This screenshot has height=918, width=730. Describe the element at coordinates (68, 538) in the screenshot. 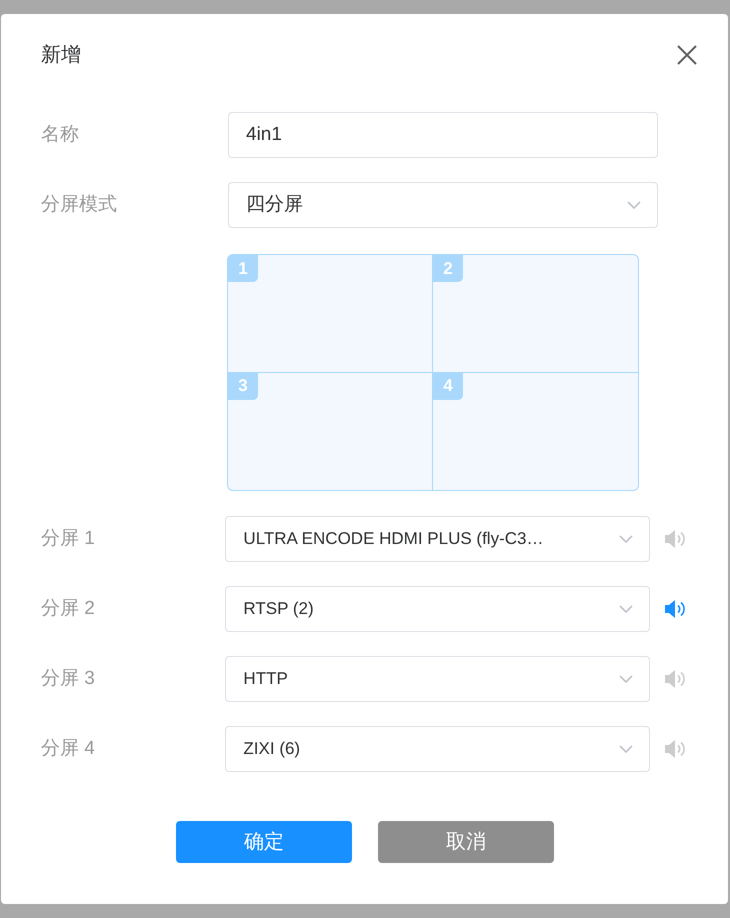

I see `field-label: 分屏 1` at that location.